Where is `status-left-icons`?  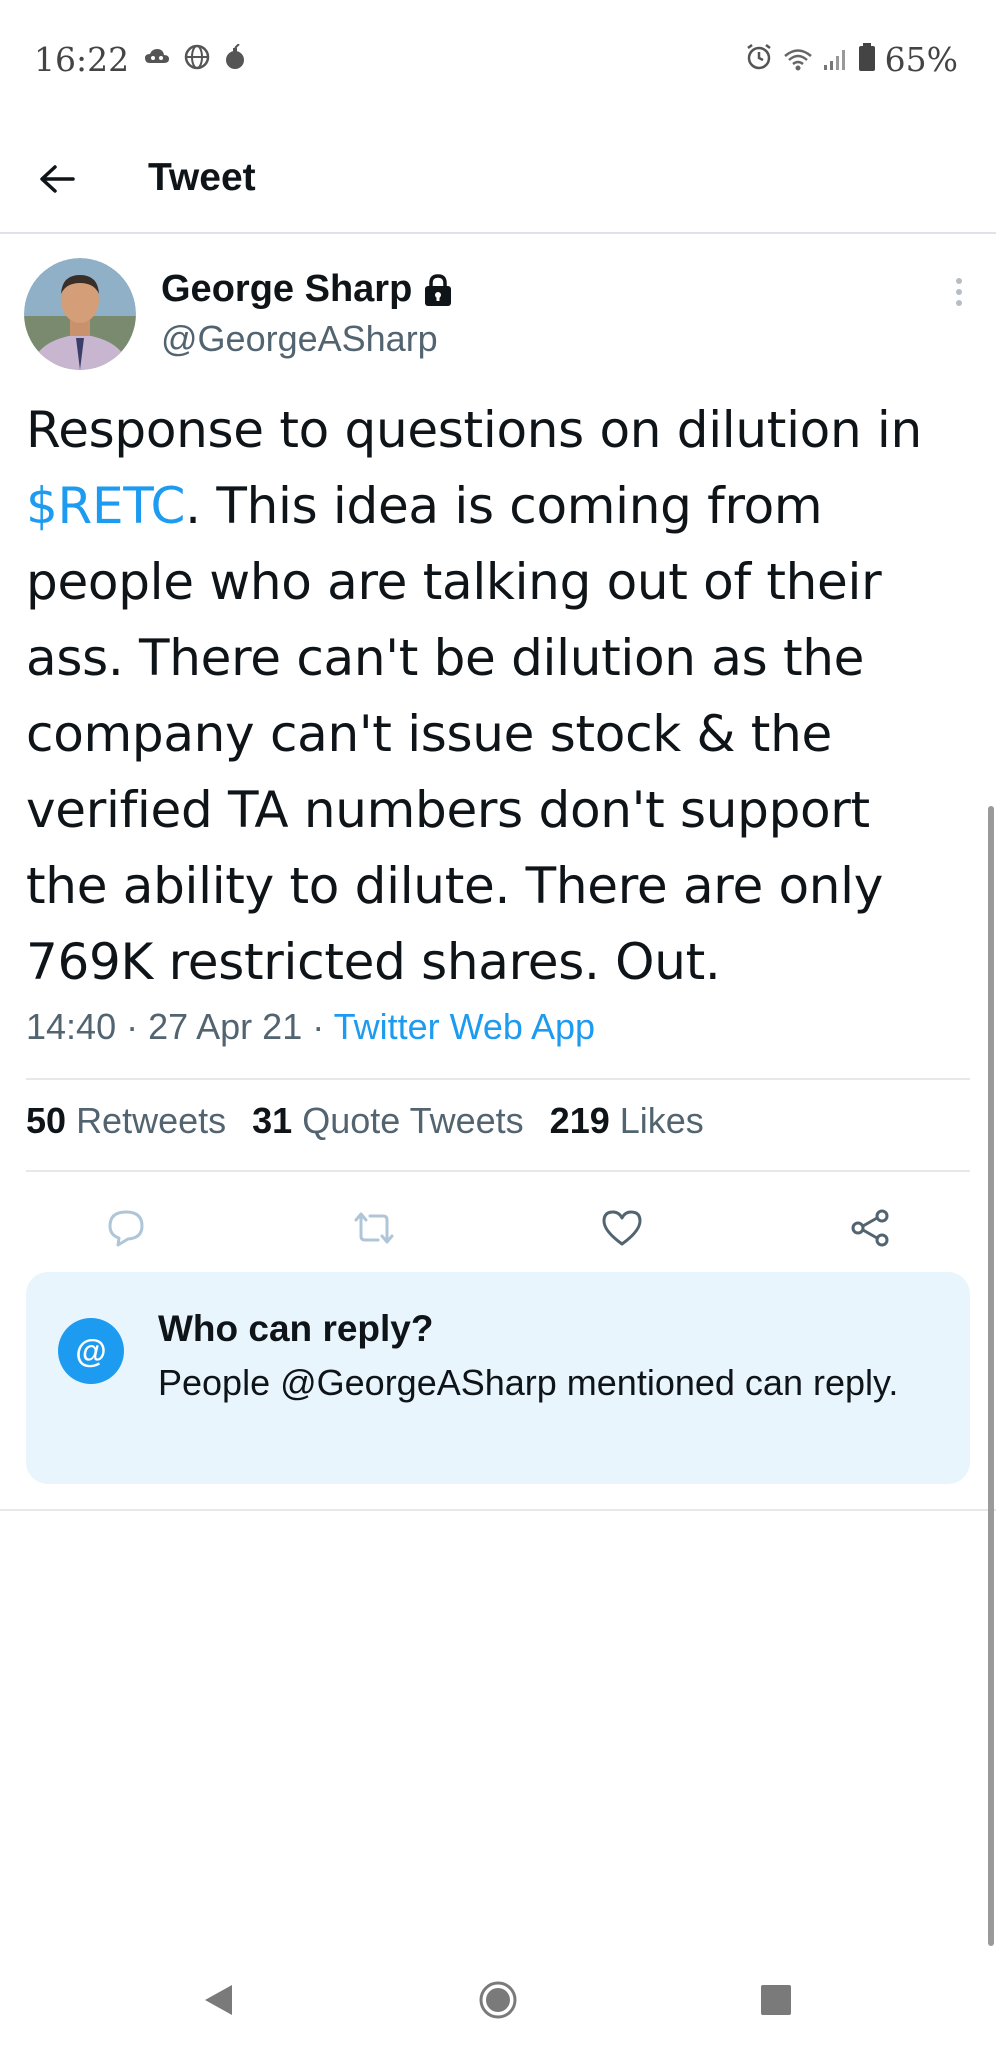 status-left-icons is located at coordinates (195, 59).